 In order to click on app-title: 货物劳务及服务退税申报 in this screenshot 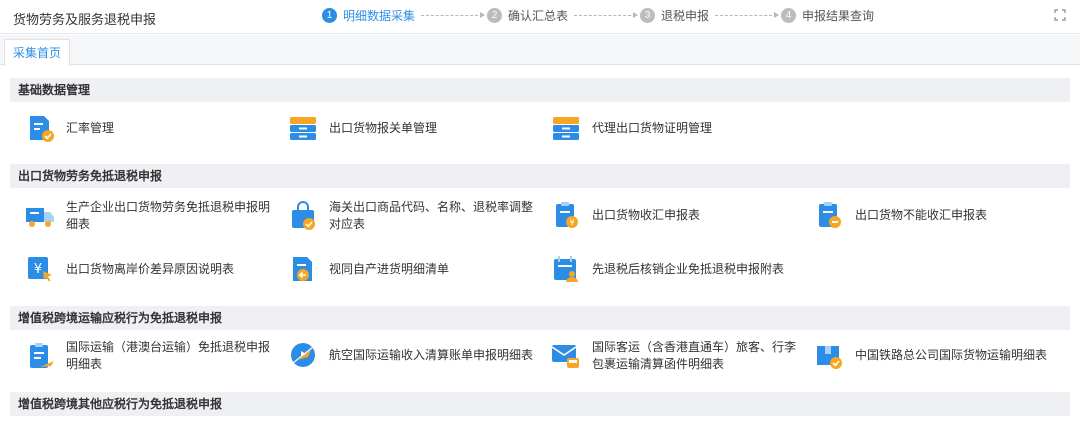, I will do `click(85, 19)`.